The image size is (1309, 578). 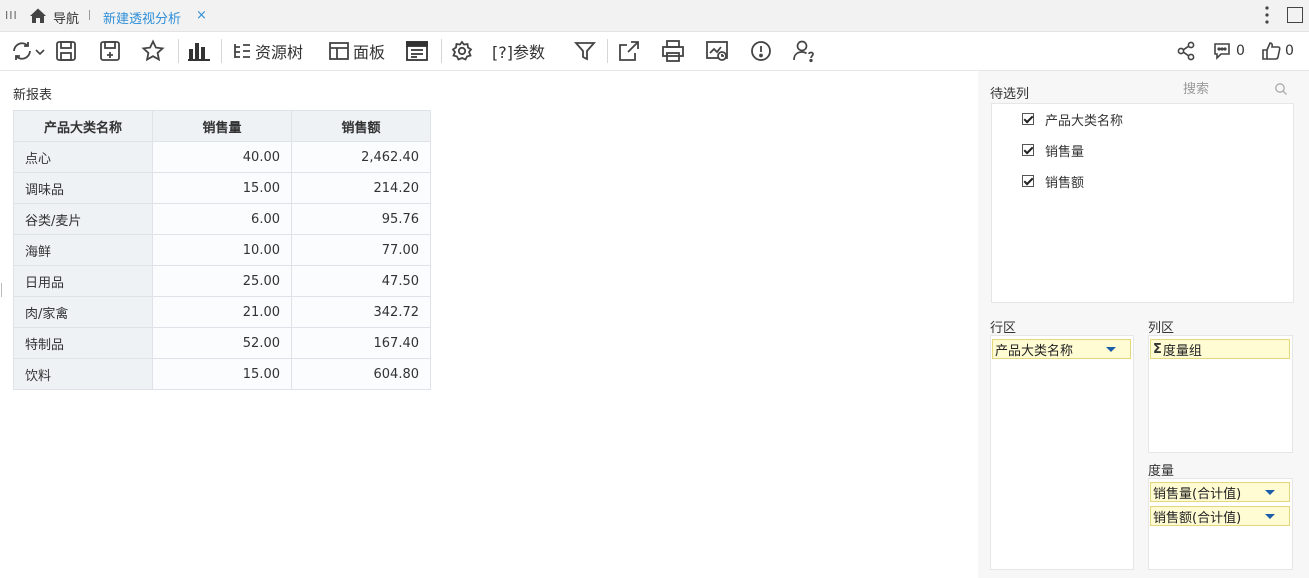 I want to click on row-field-pill-category: 产品大类名称, so click(x=1061, y=349).